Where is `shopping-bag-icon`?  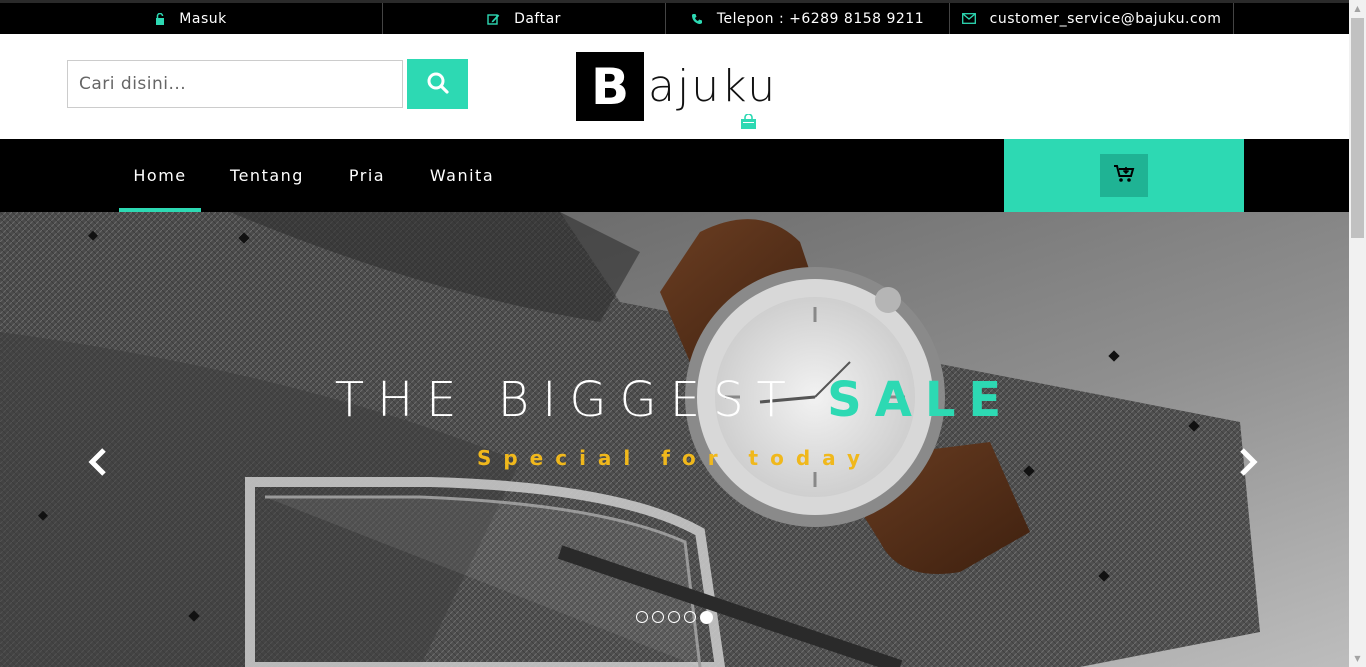 shopping-bag-icon is located at coordinates (748, 123).